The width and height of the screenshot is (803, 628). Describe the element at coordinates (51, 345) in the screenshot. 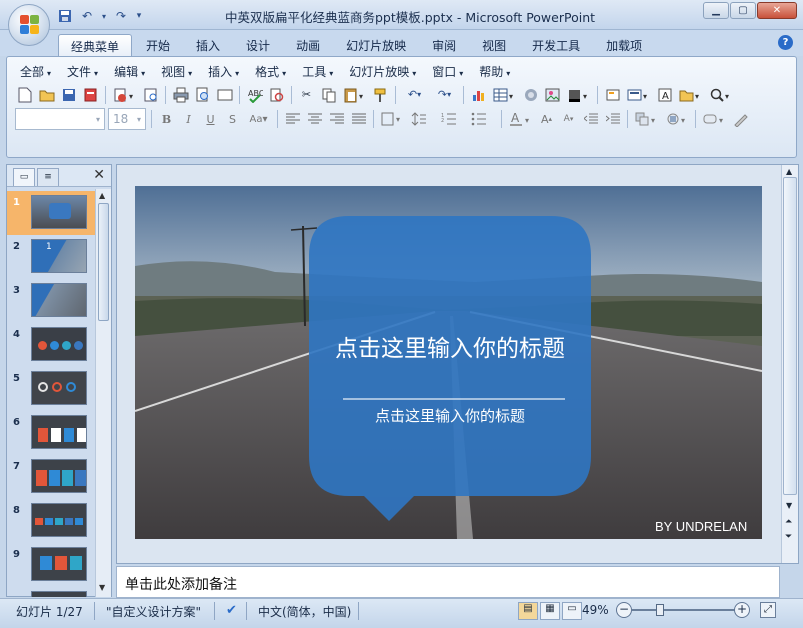

I see `slide-thumbnail: 4` at that location.